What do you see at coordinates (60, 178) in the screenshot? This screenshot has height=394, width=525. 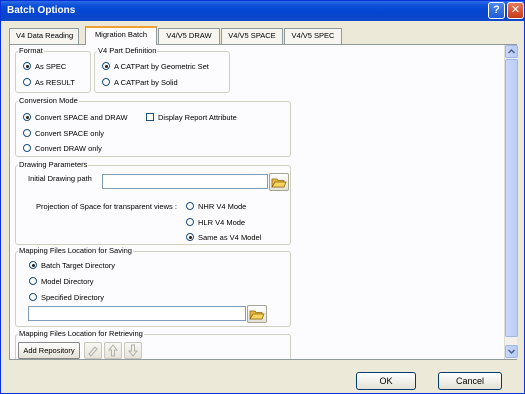 I see `initial-drawing-path-label: Initial Drawing path` at bounding box center [60, 178].